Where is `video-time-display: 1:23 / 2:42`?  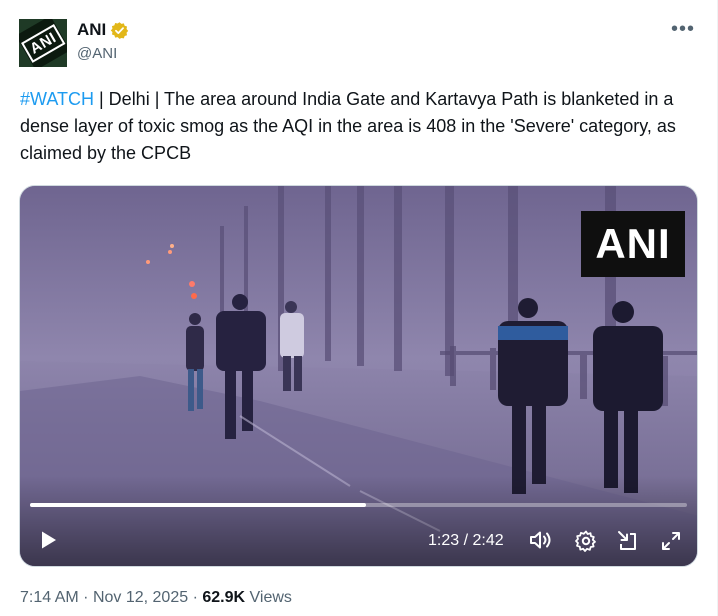
video-time-display: 1:23 / 2:42 is located at coordinates (466, 540).